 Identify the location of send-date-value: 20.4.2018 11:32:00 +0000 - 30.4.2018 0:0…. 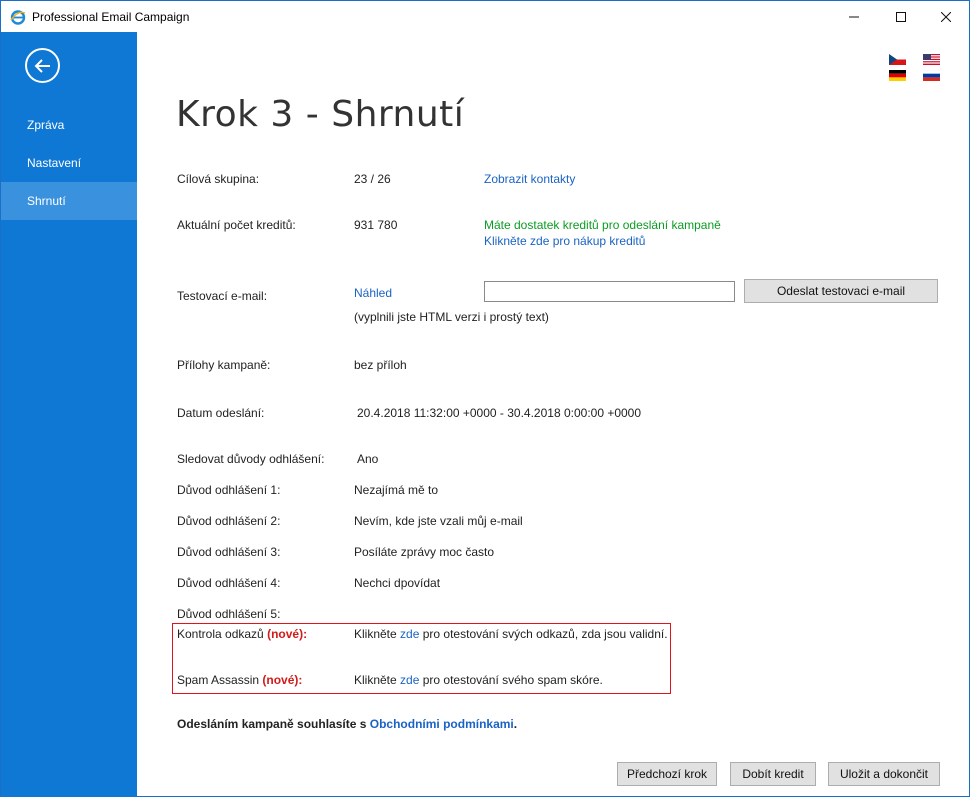
(499, 413).